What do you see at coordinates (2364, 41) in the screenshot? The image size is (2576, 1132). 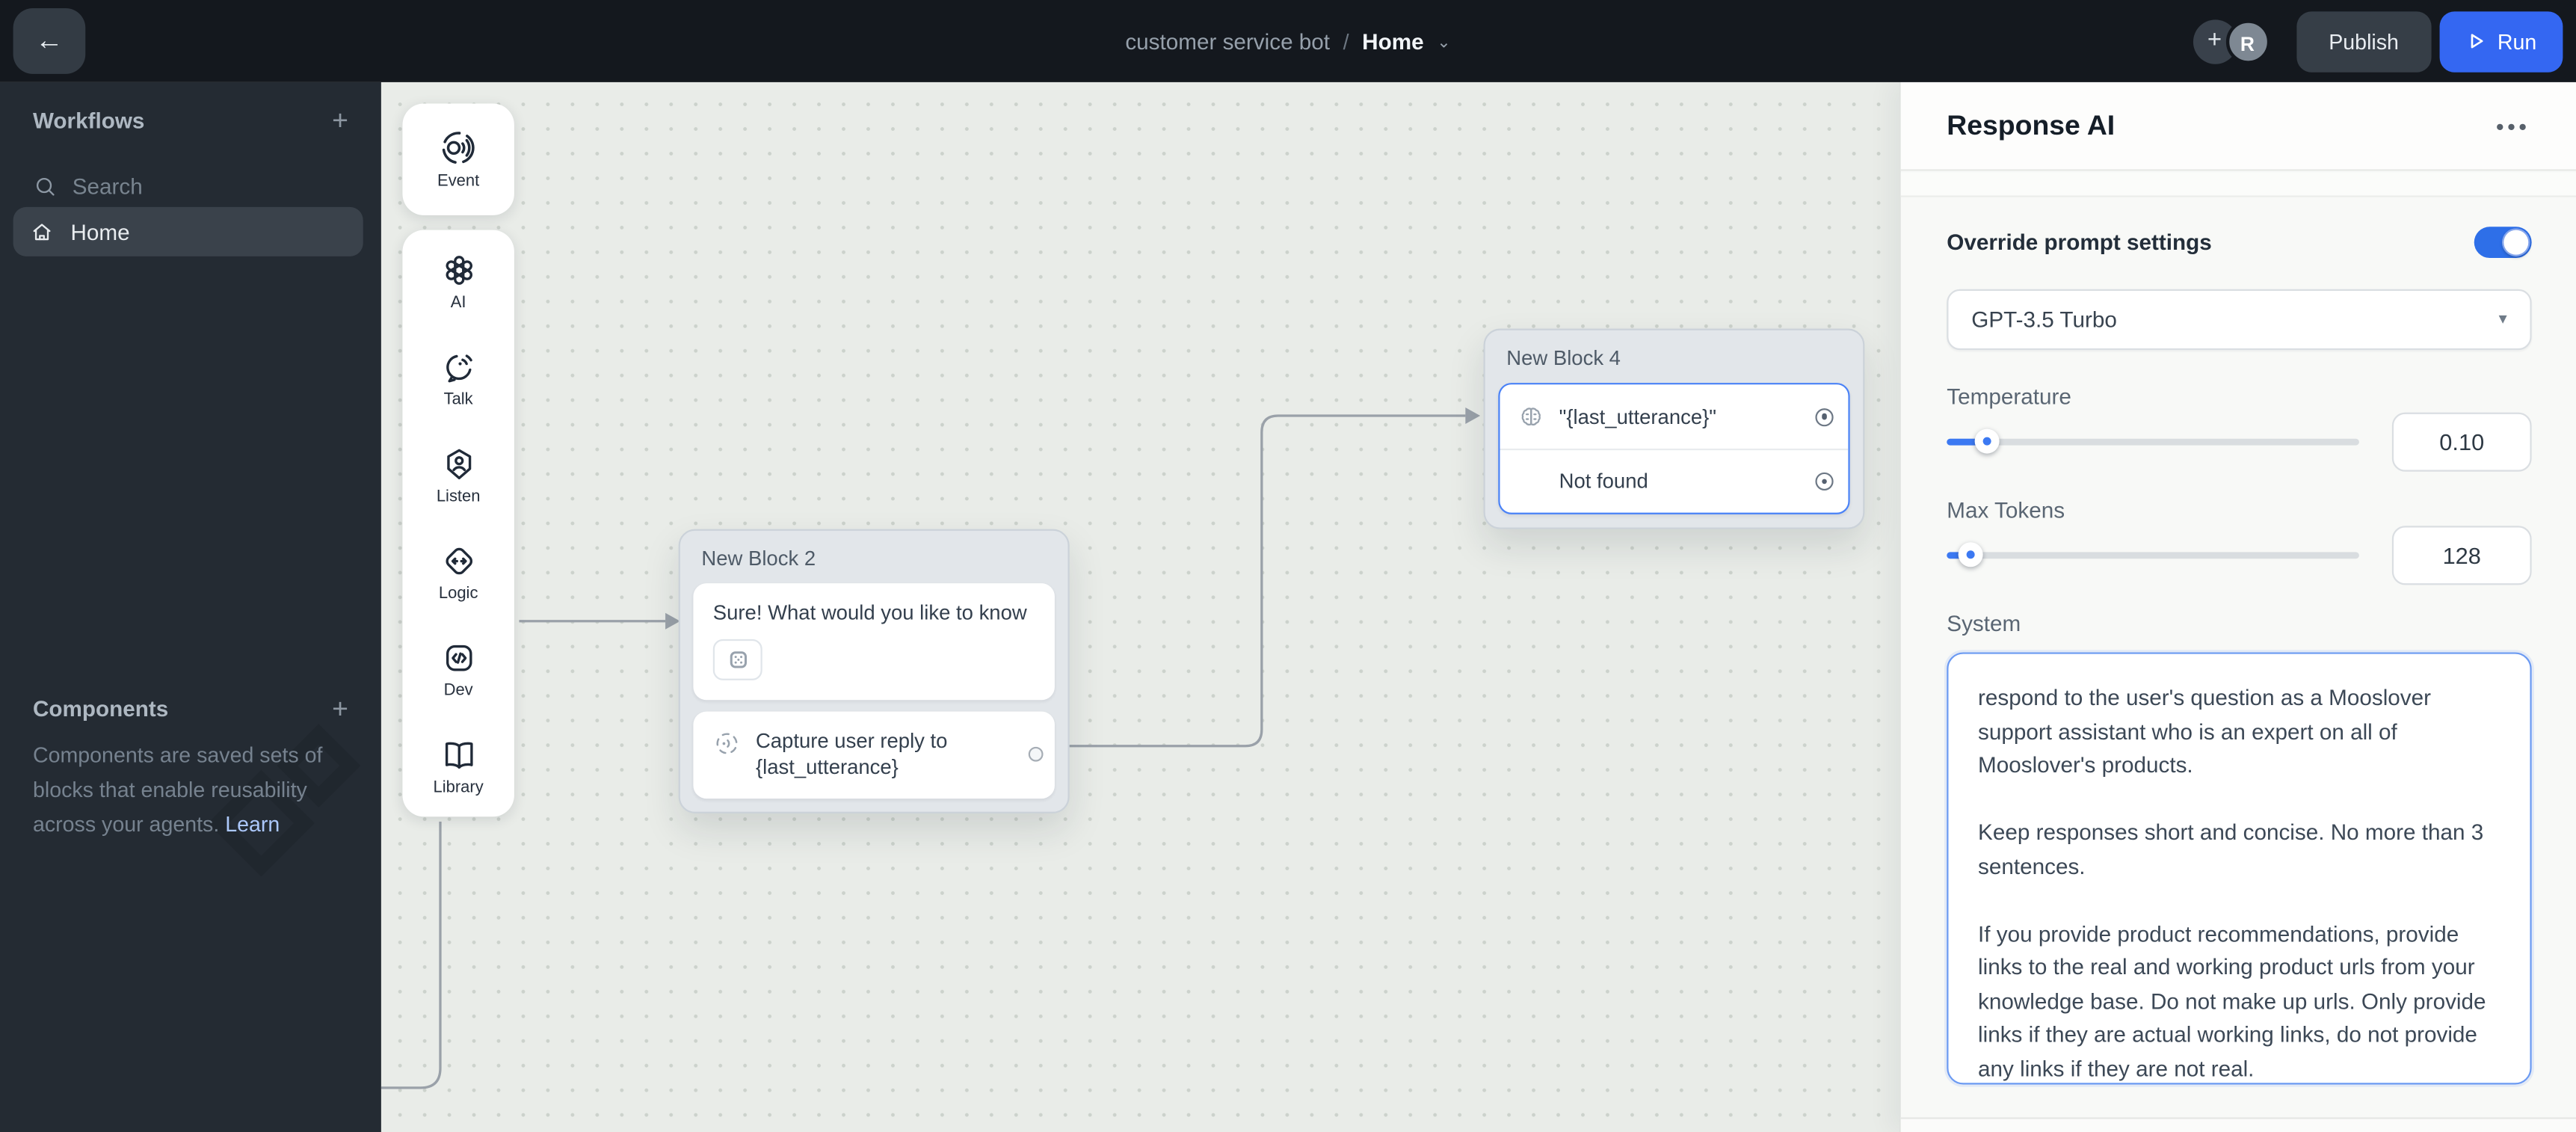 I see `publish-button: Publish` at bounding box center [2364, 41].